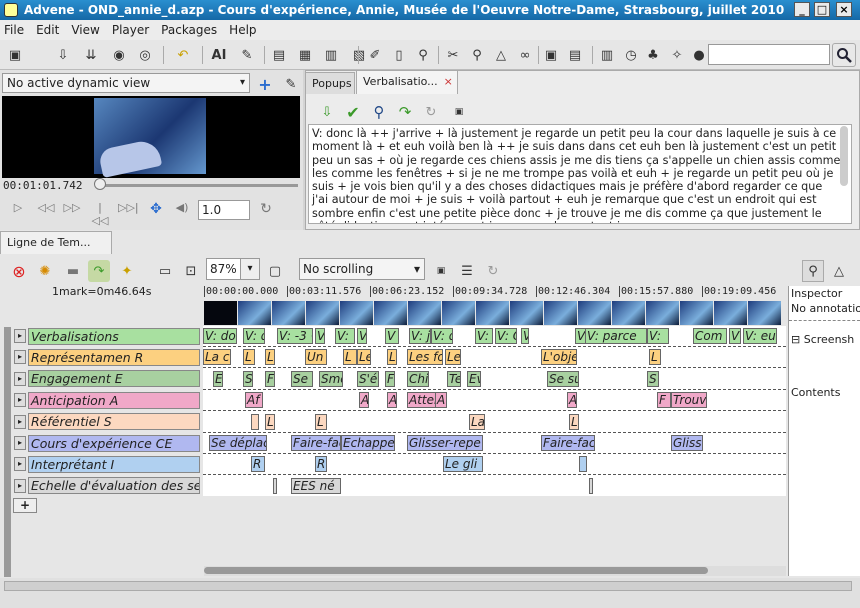  I want to click on pencil-icon: ✎, so click(247, 55).